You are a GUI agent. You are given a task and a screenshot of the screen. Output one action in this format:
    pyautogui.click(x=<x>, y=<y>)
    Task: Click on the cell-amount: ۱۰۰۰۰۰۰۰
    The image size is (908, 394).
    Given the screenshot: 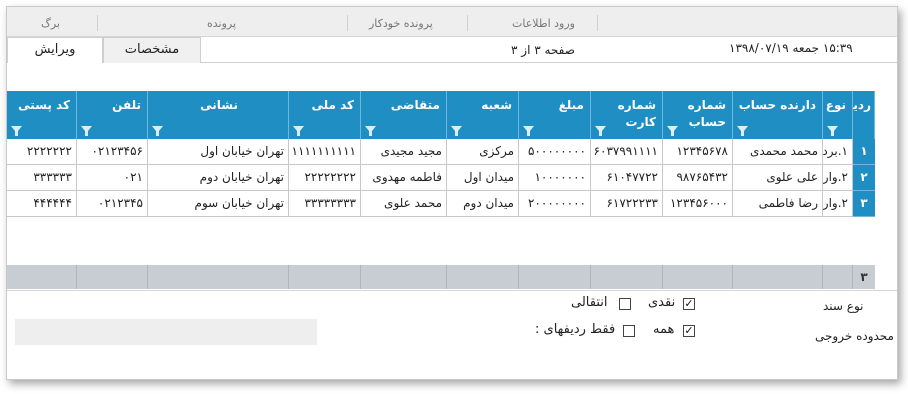 What is the action you would take?
    pyautogui.click(x=555, y=178)
    